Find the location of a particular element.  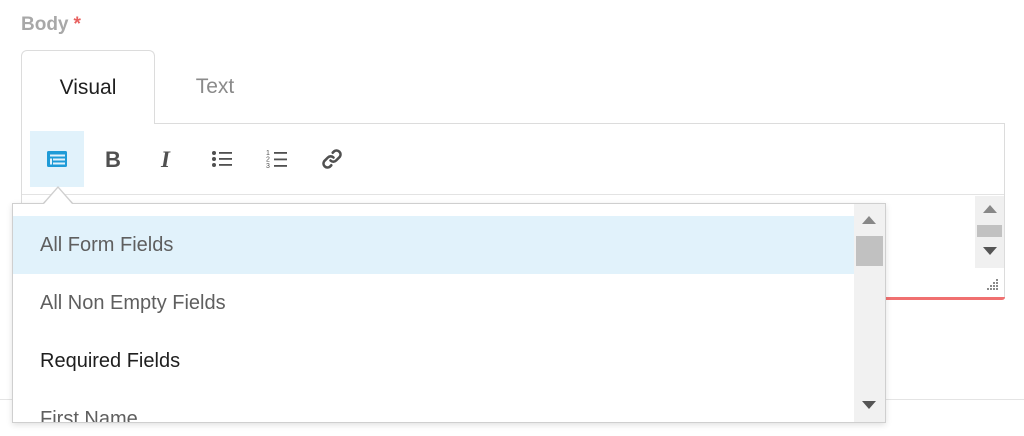

link-icon is located at coordinates (332, 159).